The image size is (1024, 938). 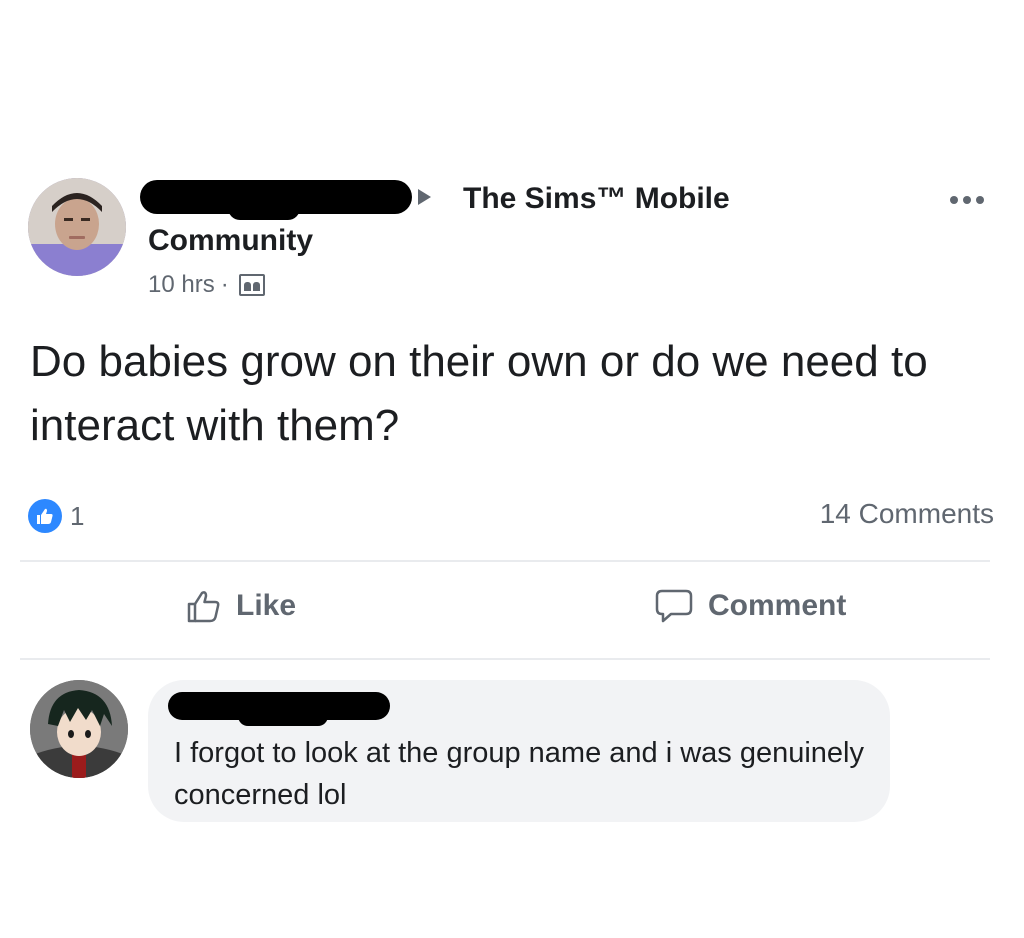 What do you see at coordinates (266, 605) in the screenshot?
I see `like-label: Like` at bounding box center [266, 605].